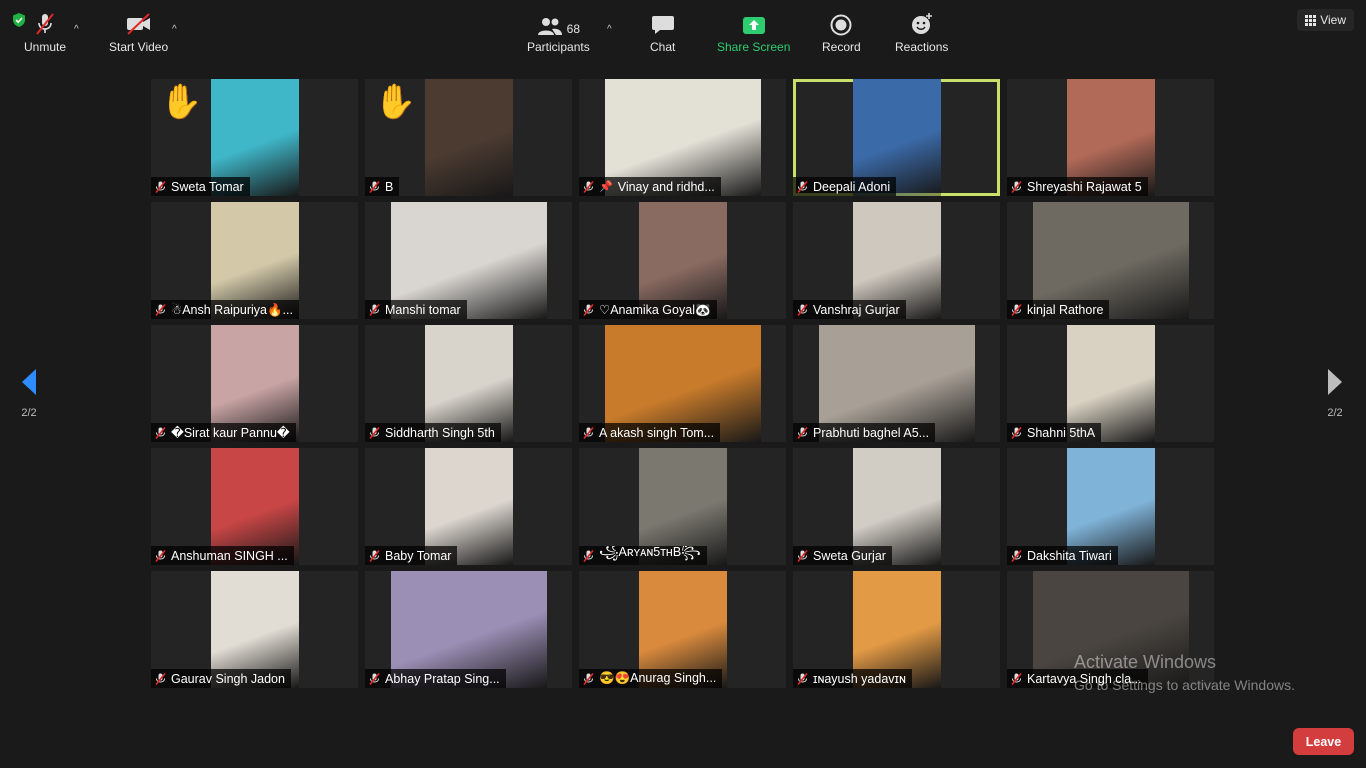 This screenshot has height=768, width=1366. Describe the element at coordinates (896, 506) in the screenshot. I see `participant-tile: Sweta Gurjar` at that location.